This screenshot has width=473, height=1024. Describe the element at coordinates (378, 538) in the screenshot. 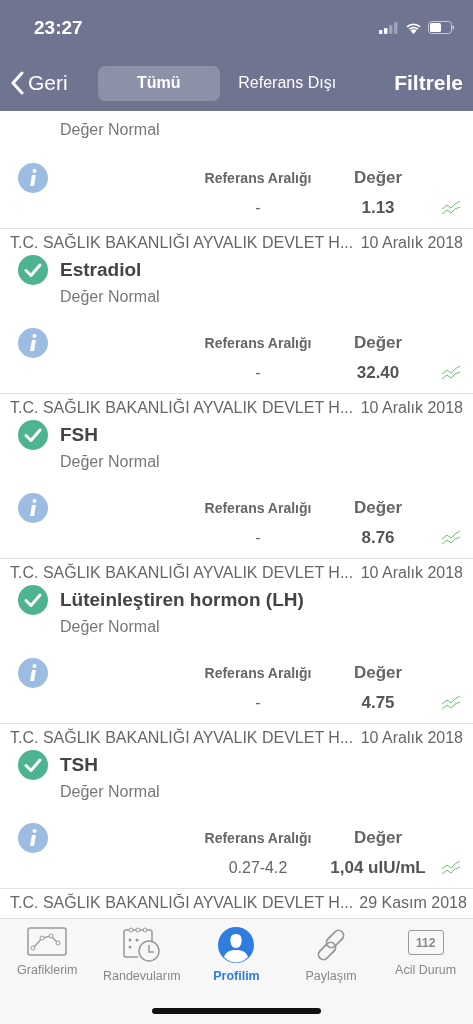

I see `result-value: 8.76` at that location.